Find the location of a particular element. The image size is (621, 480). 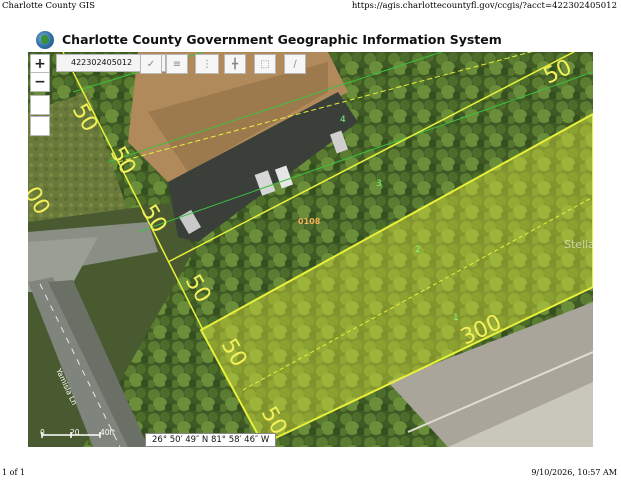

info-icon: ⋮ is located at coordinates (207, 64).